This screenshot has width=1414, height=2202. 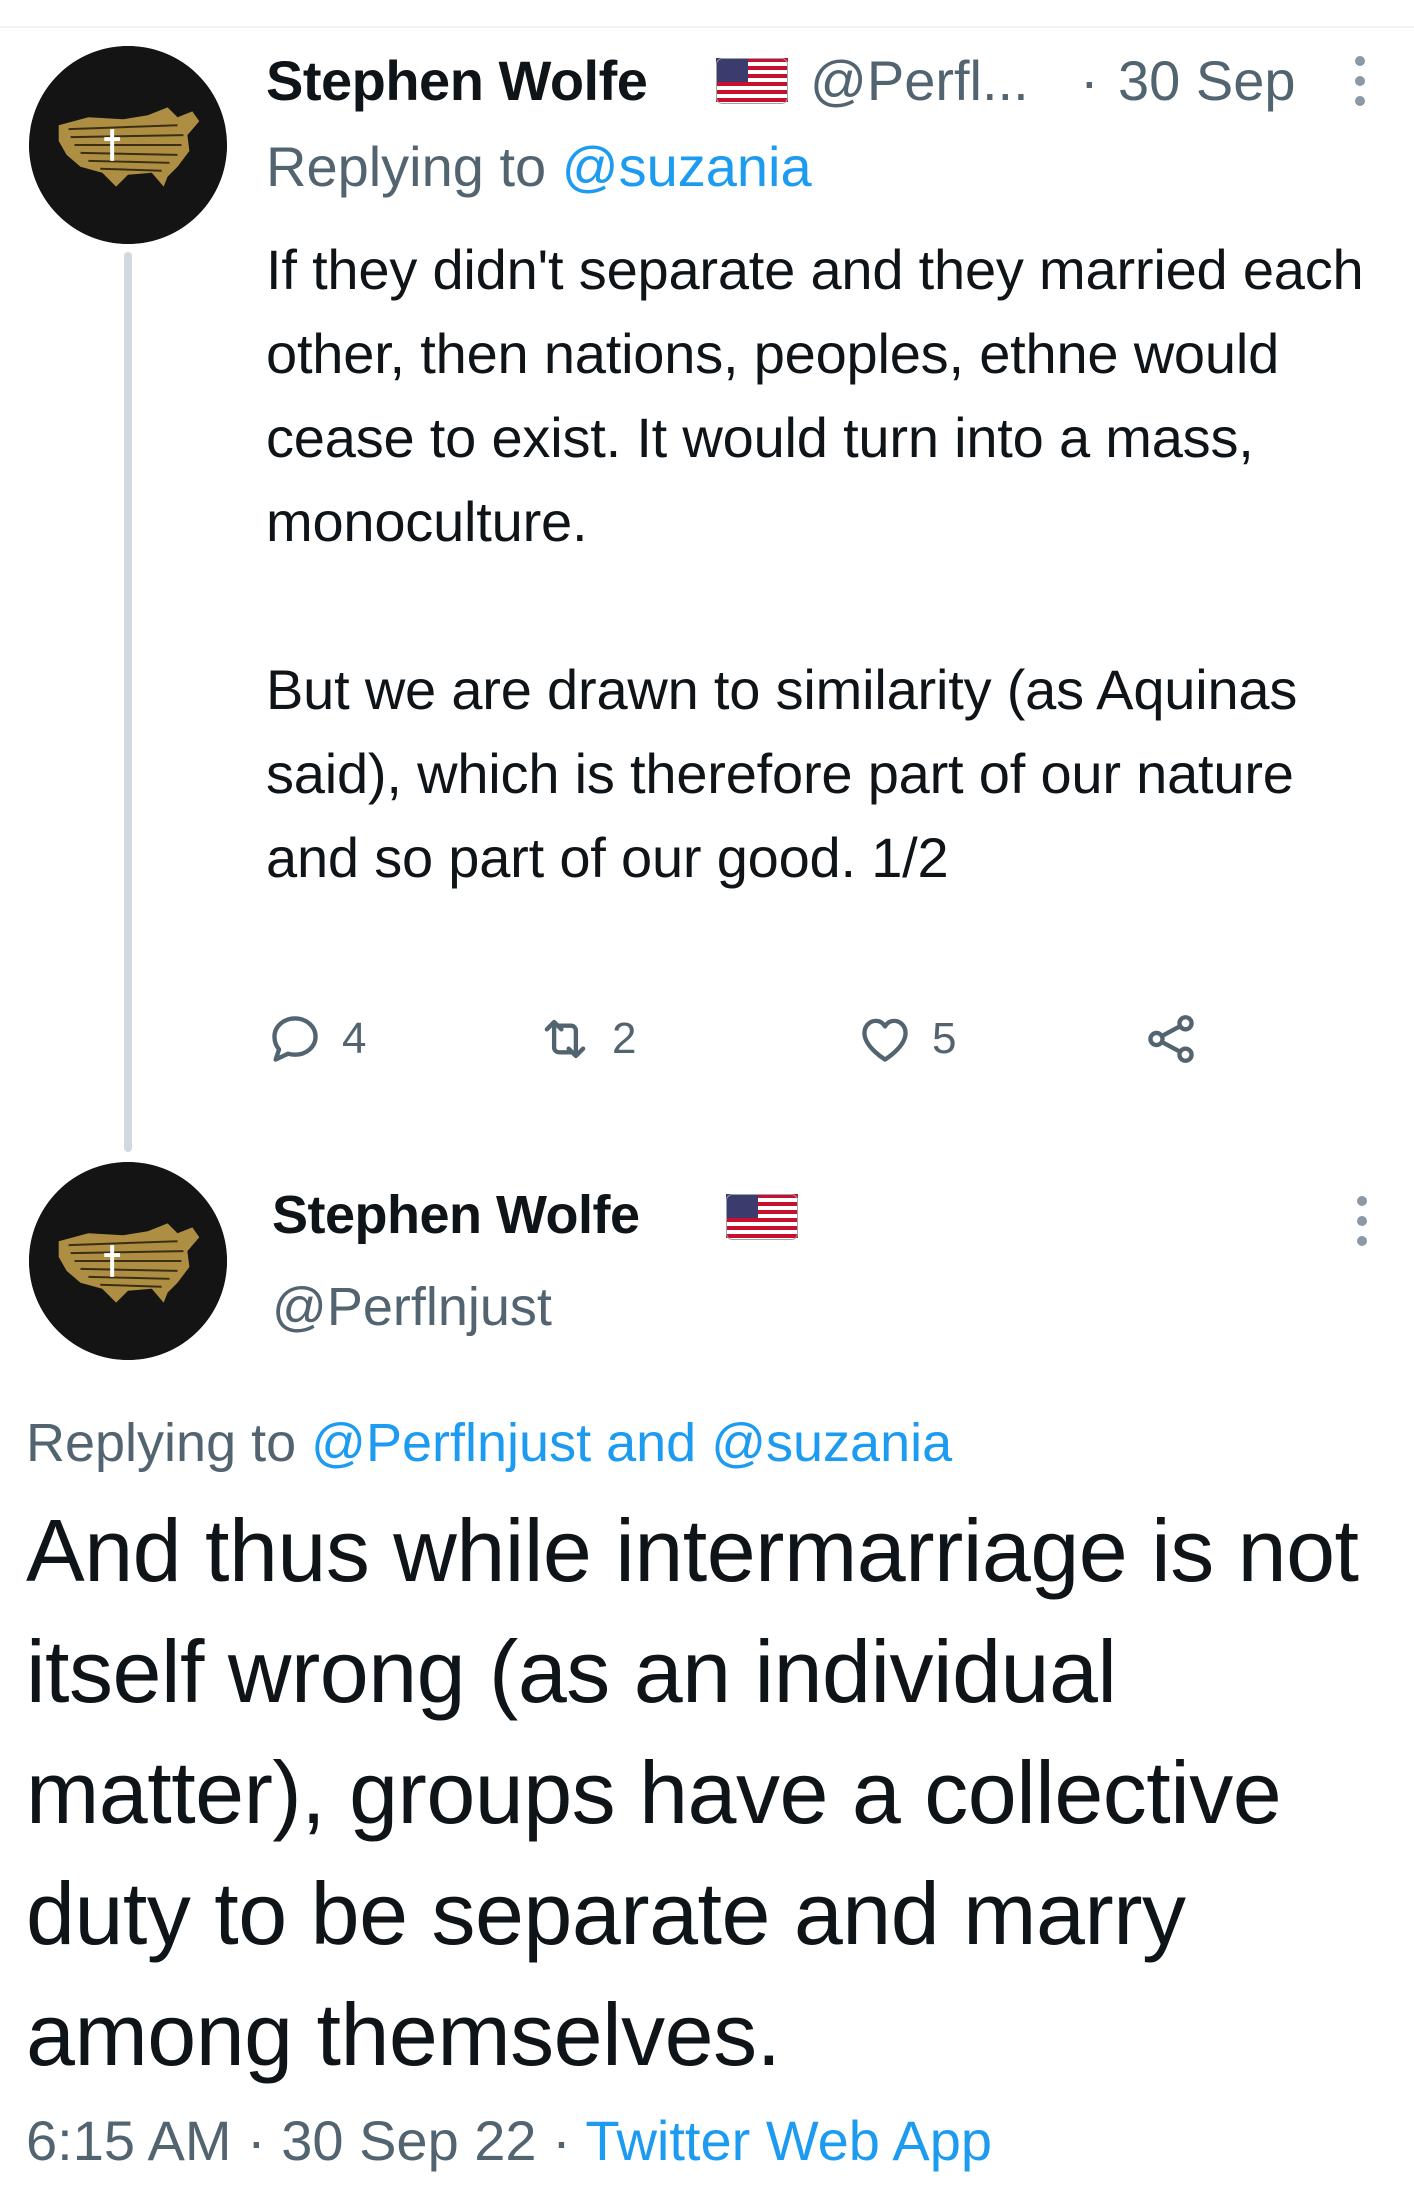 I want to click on replying-to: Replying to @Perflnjust and @suzania, so click(x=489, y=1443).